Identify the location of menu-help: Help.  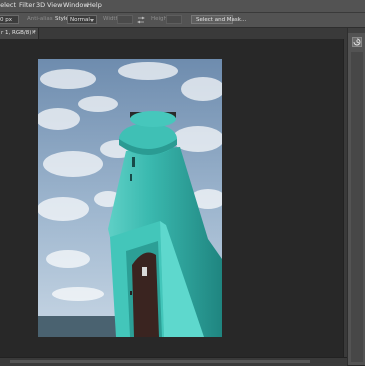
(94, 5).